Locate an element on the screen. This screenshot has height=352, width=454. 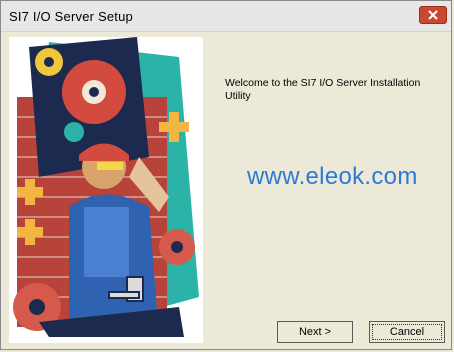
cancel-button: Cancel is located at coordinates (407, 332).